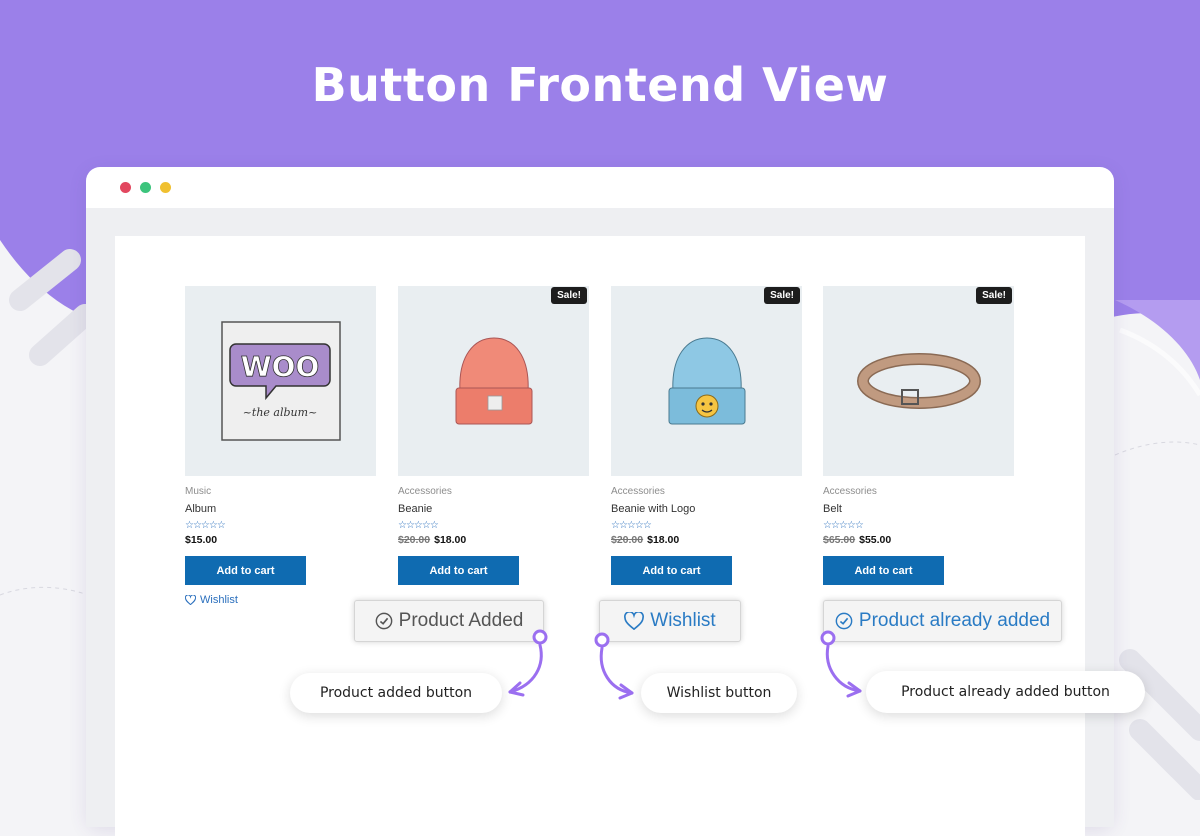 The image size is (1200, 836). What do you see at coordinates (1005, 692) in the screenshot?
I see `callout-already-added: Product already added button` at bounding box center [1005, 692].